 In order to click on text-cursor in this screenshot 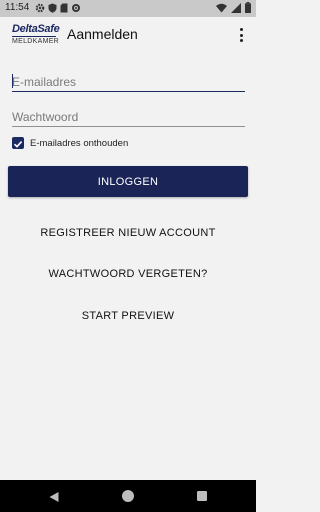, I will do `click(12, 81)`.